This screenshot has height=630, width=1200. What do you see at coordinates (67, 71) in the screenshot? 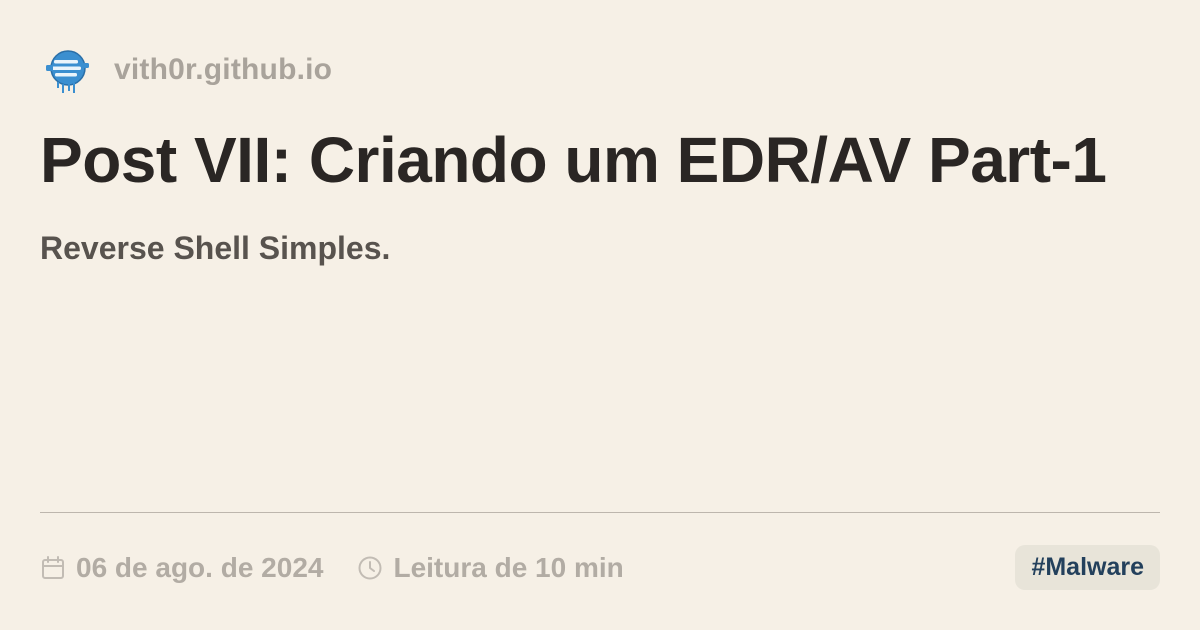
I see `globe-logo-icon` at bounding box center [67, 71].